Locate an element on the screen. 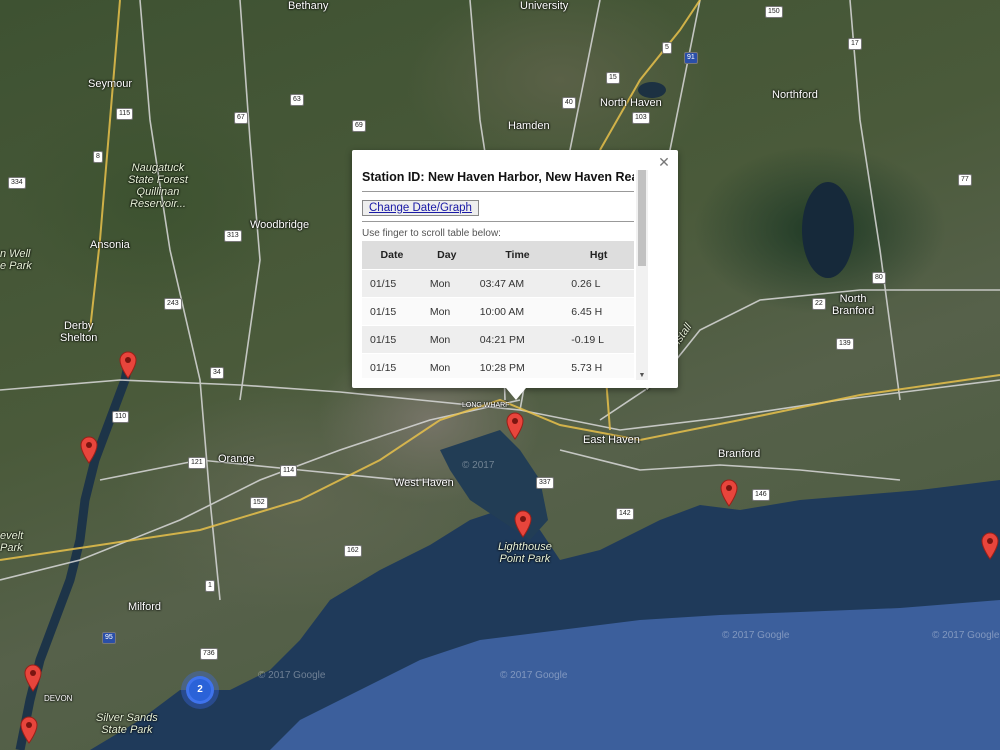 The width and height of the screenshot is (1000, 750). label-west-haven: West Haven is located at coordinates (424, 483).